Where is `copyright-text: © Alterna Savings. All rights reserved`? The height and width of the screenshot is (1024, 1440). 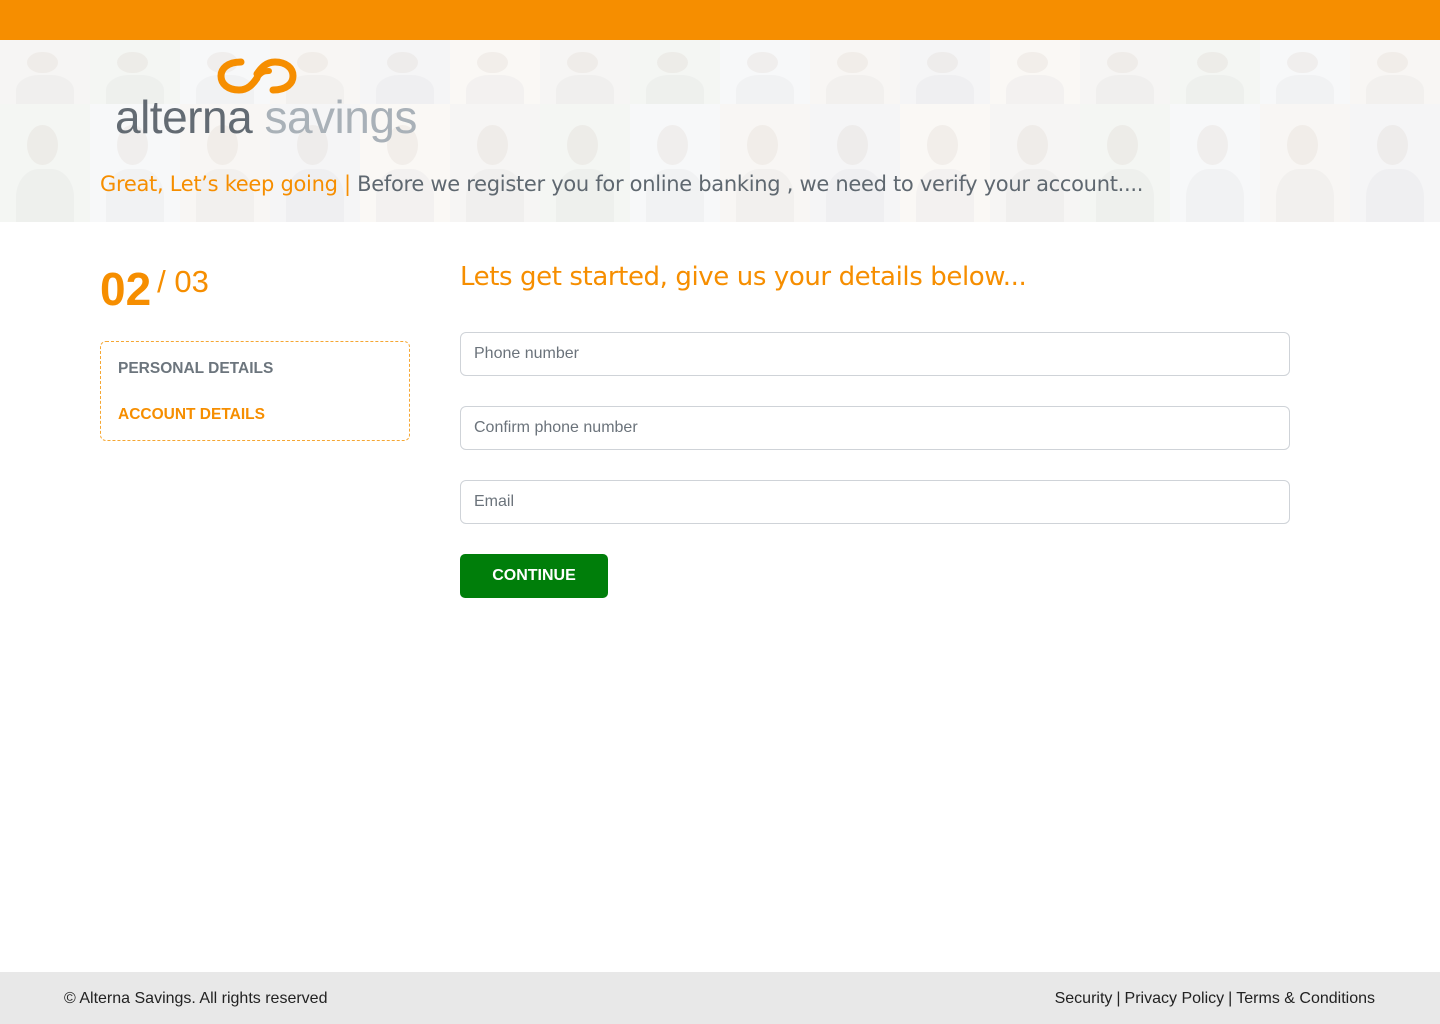 copyright-text: © Alterna Savings. All rights reserved is located at coordinates (196, 998).